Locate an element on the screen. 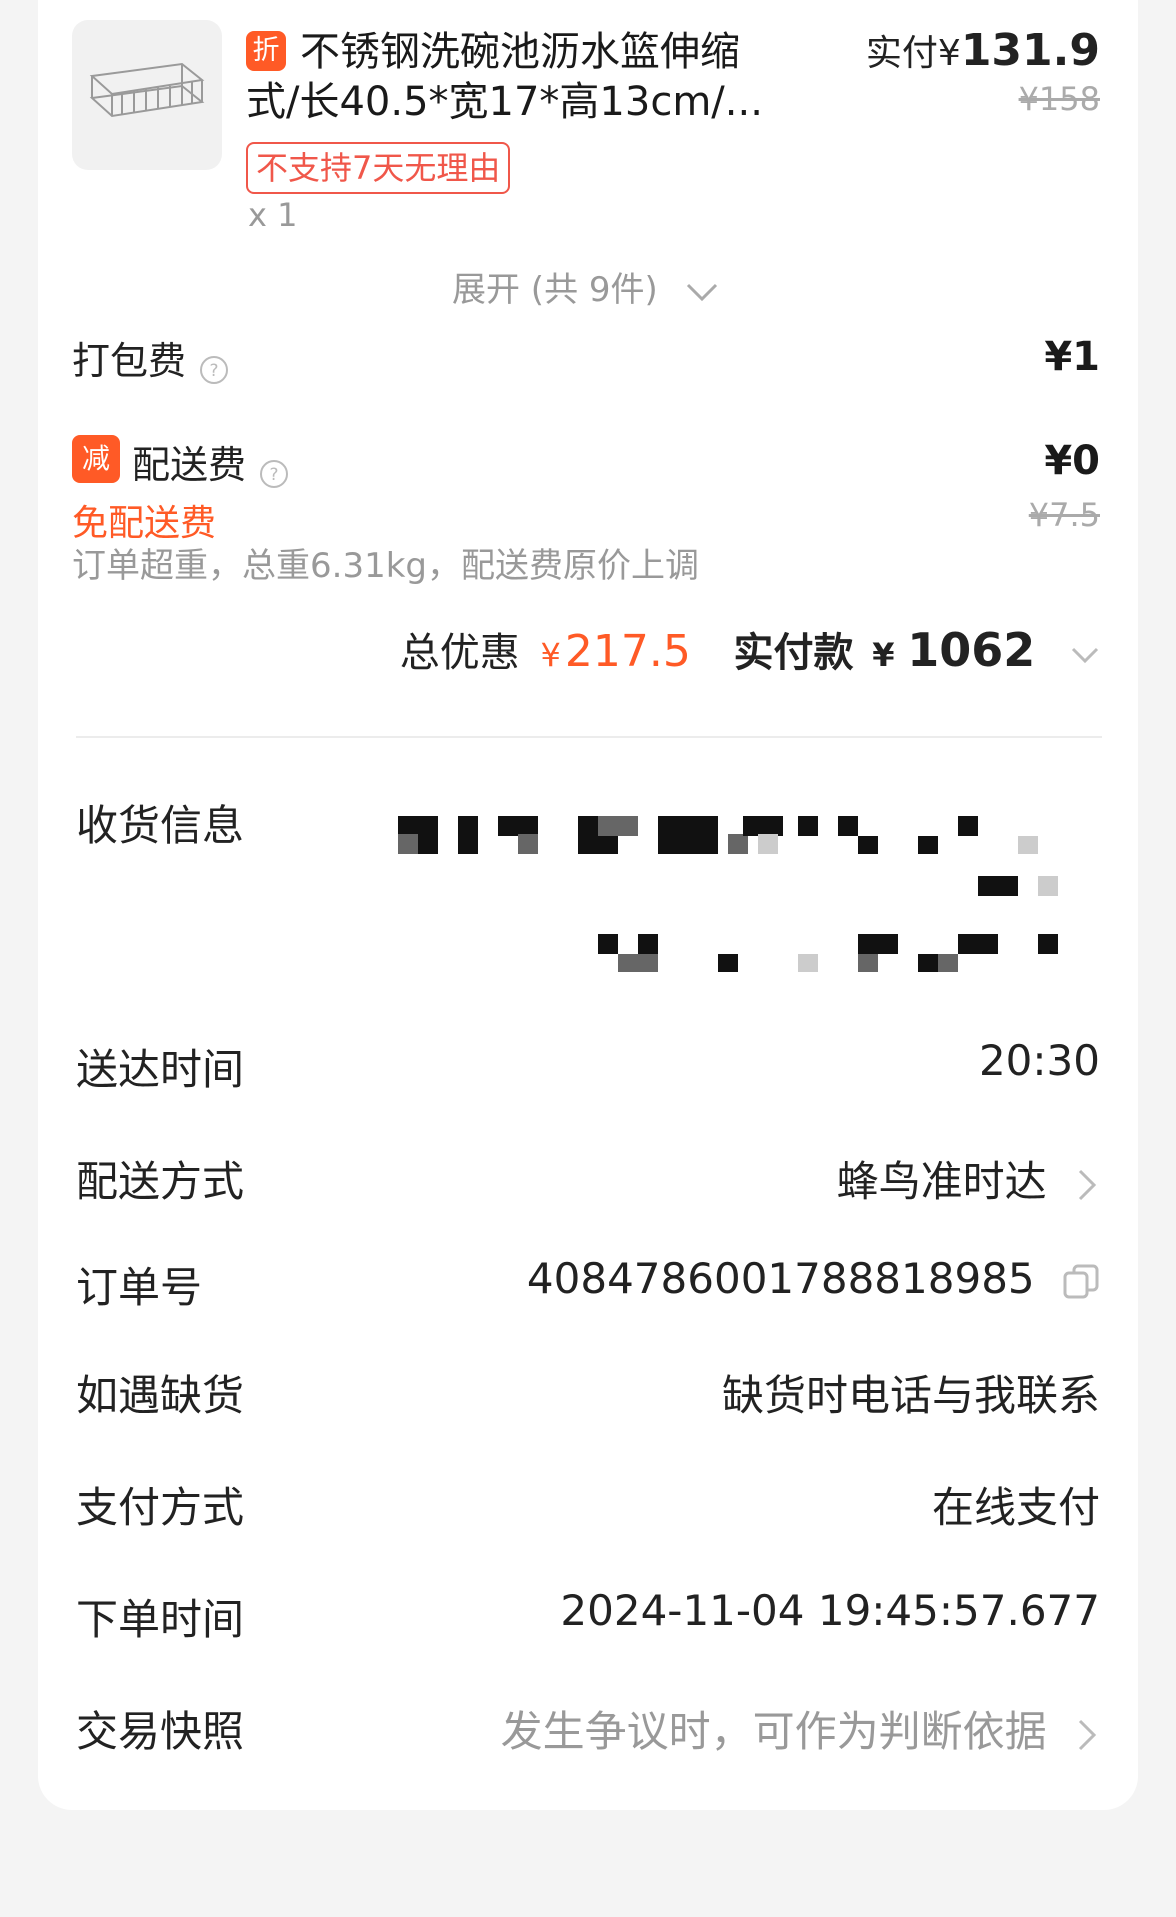 The width and height of the screenshot is (1176, 1917). packing-fee-row: 打包费 ? is located at coordinates (150, 357).